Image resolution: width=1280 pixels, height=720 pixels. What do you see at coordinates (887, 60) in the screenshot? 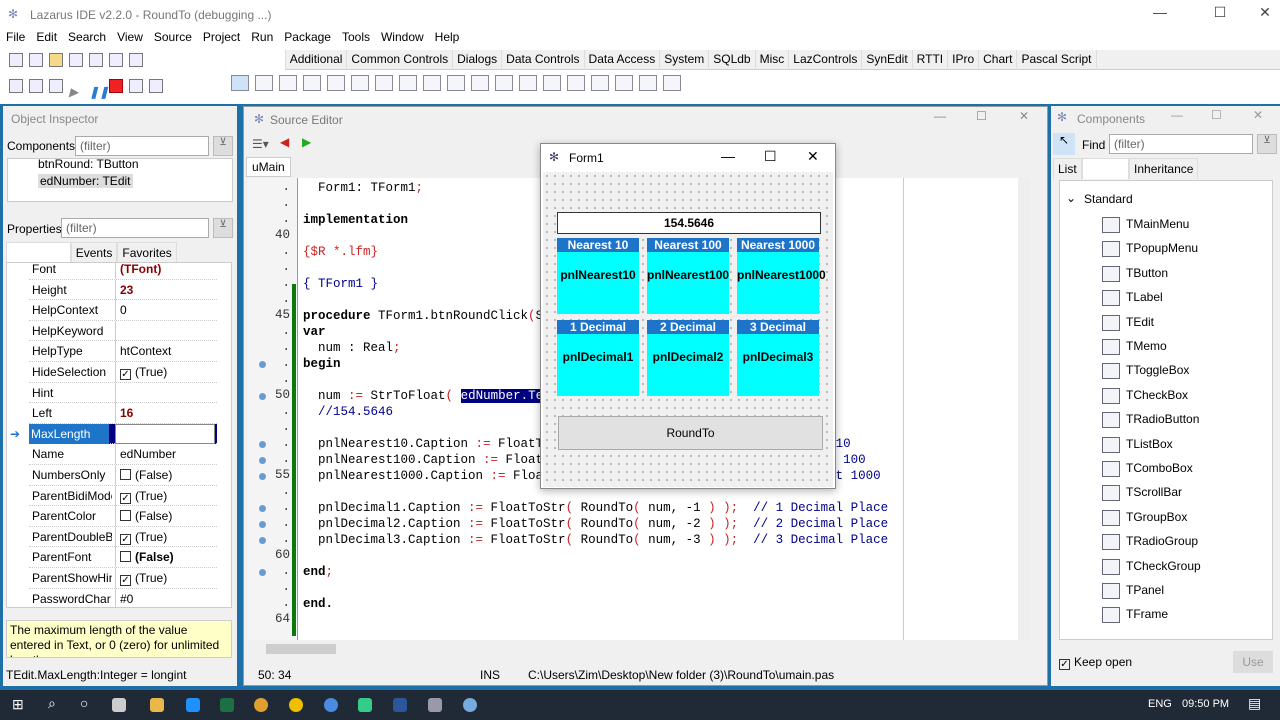
I see `tab-synedit: SynEdit` at bounding box center [887, 60].